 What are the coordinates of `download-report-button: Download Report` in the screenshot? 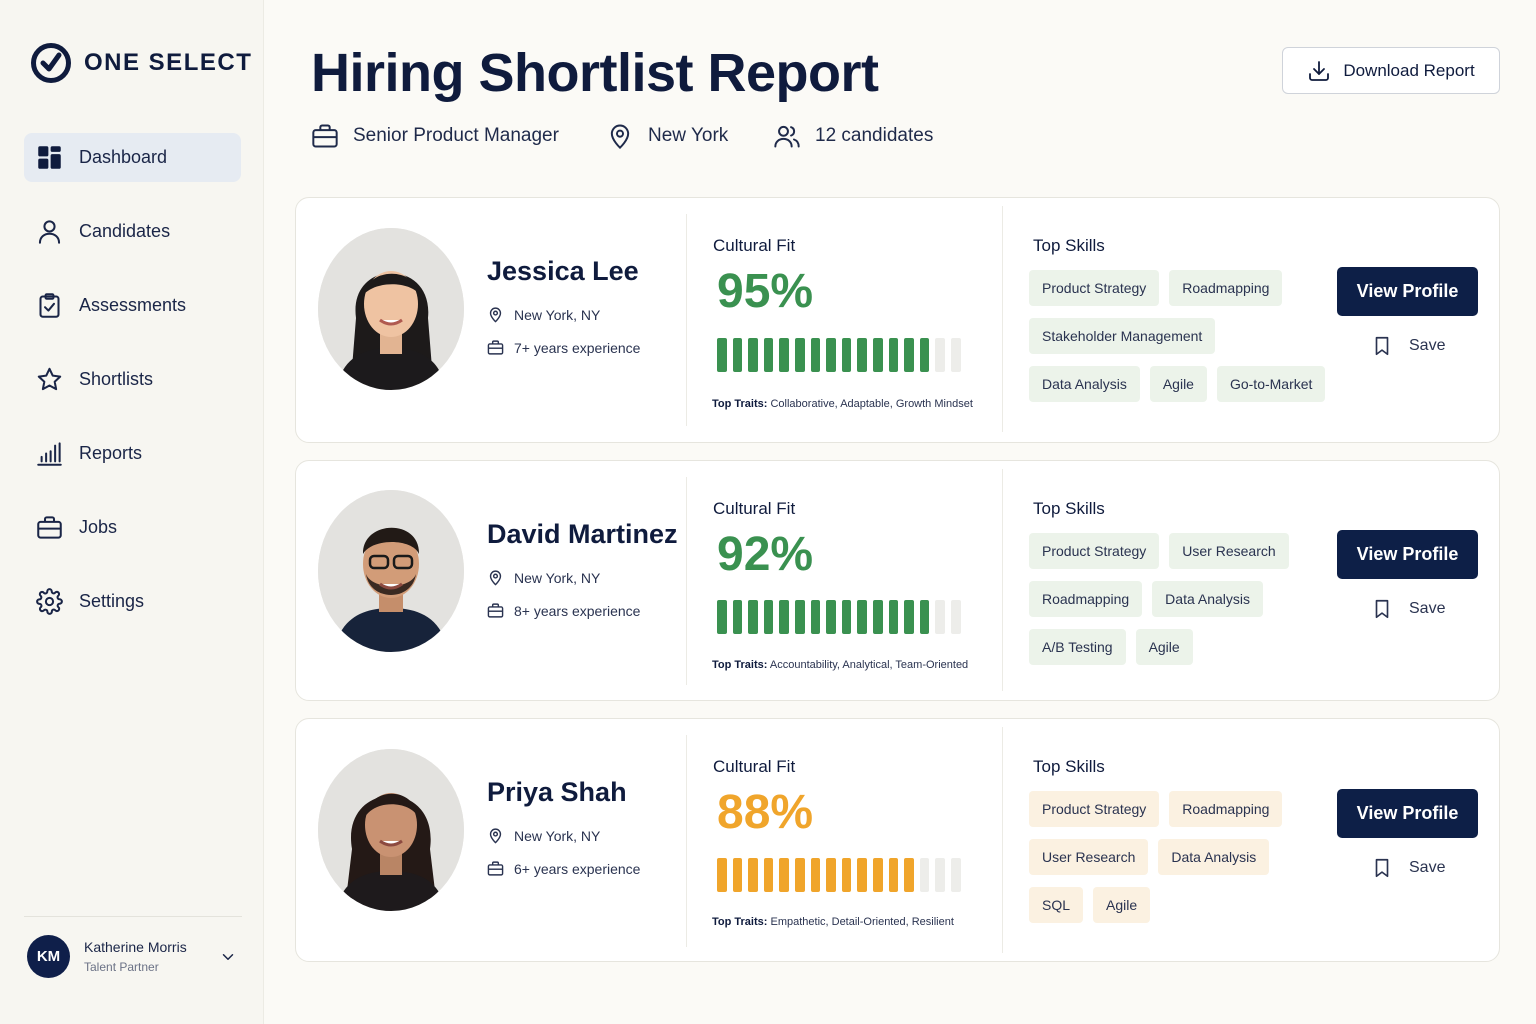 It's located at (1391, 70).